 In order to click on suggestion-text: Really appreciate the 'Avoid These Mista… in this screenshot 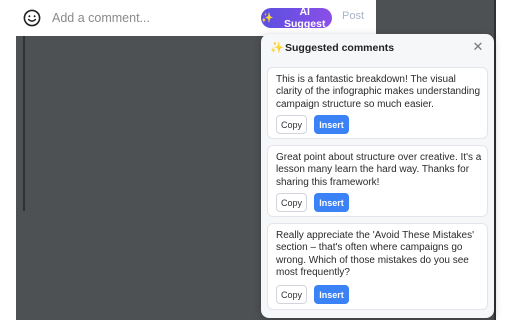, I will do `click(375, 254)`.